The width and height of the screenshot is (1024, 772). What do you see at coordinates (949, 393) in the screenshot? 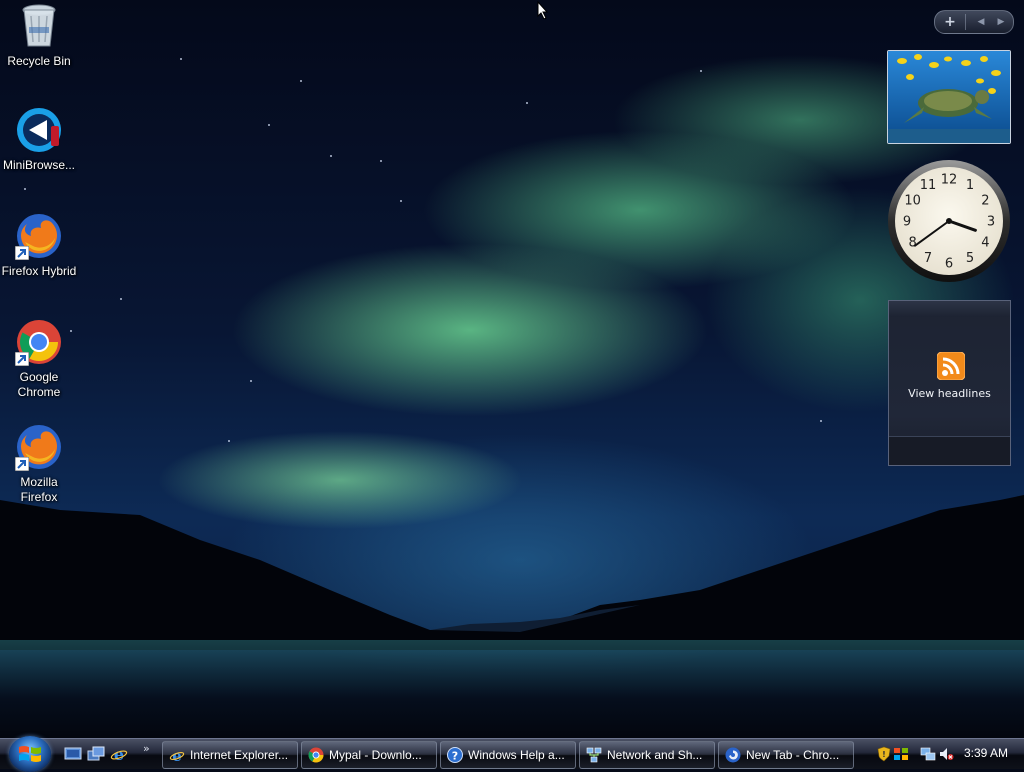
I see `view-headlines-link: View headlines` at bounding box center [949, 393].